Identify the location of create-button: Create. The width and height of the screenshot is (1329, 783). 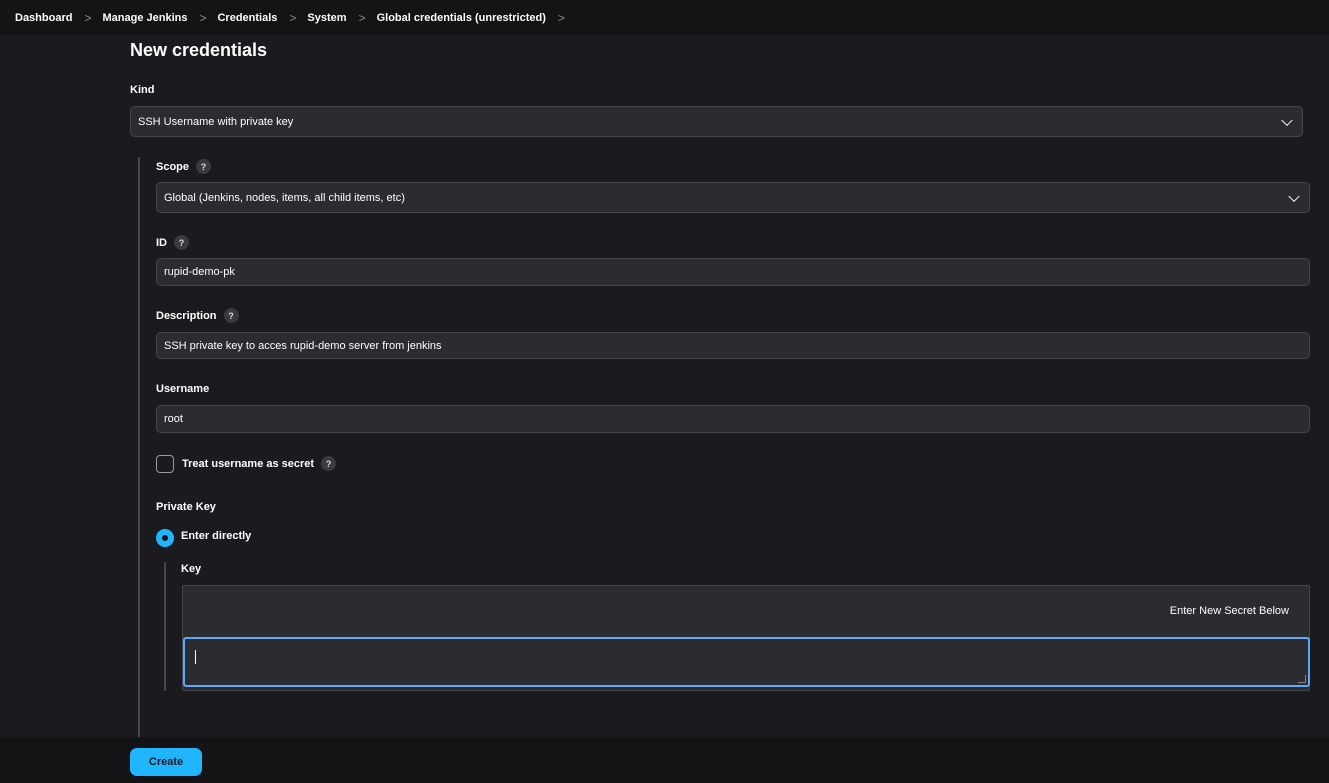
(166, 762).